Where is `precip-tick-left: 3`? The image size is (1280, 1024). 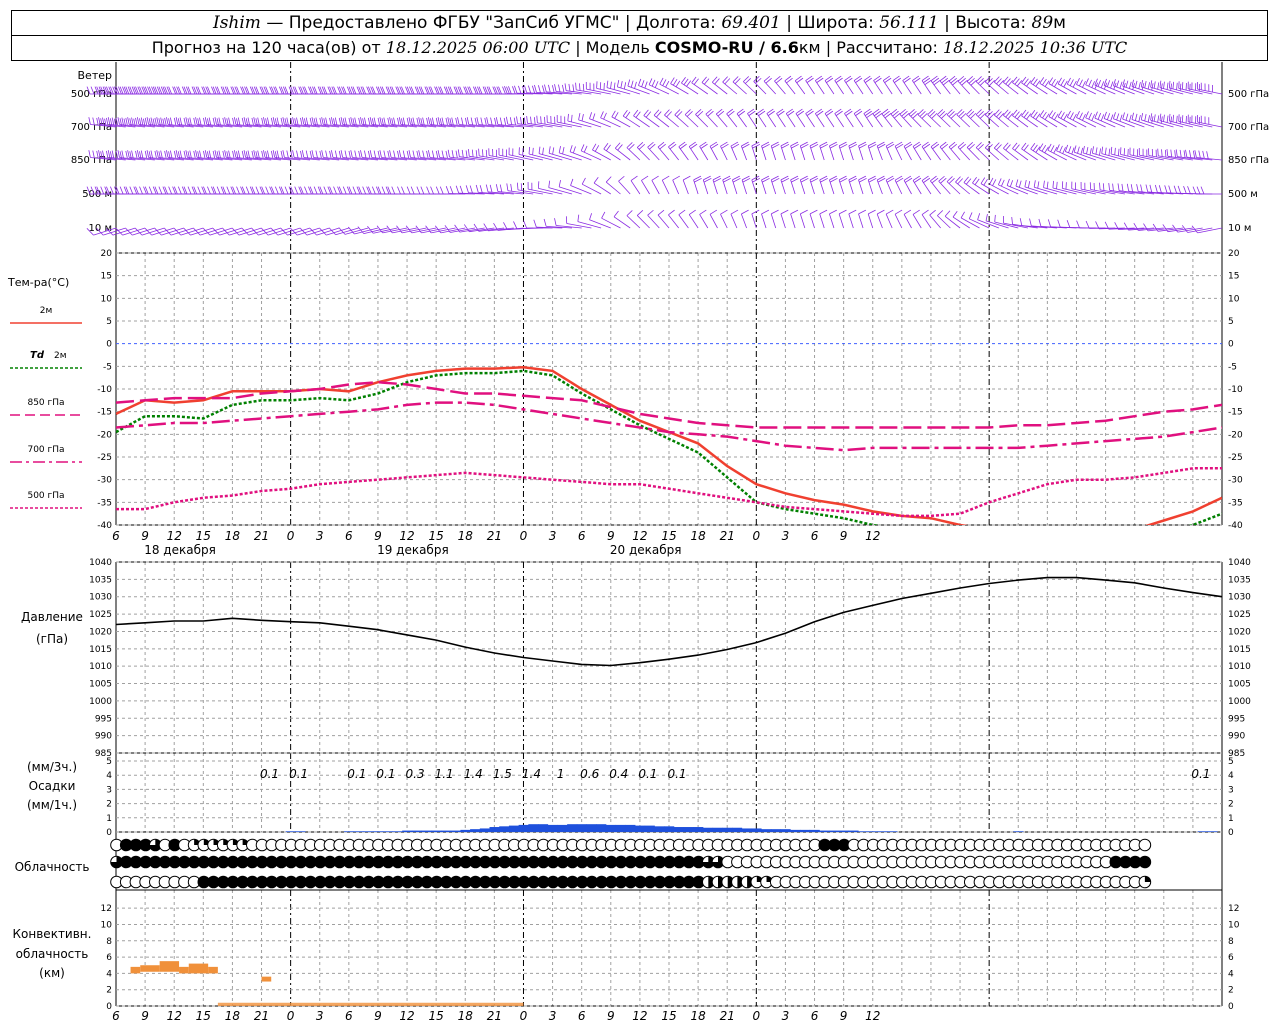
precip-tick-left: 3 is located at coordinates (109, 790).